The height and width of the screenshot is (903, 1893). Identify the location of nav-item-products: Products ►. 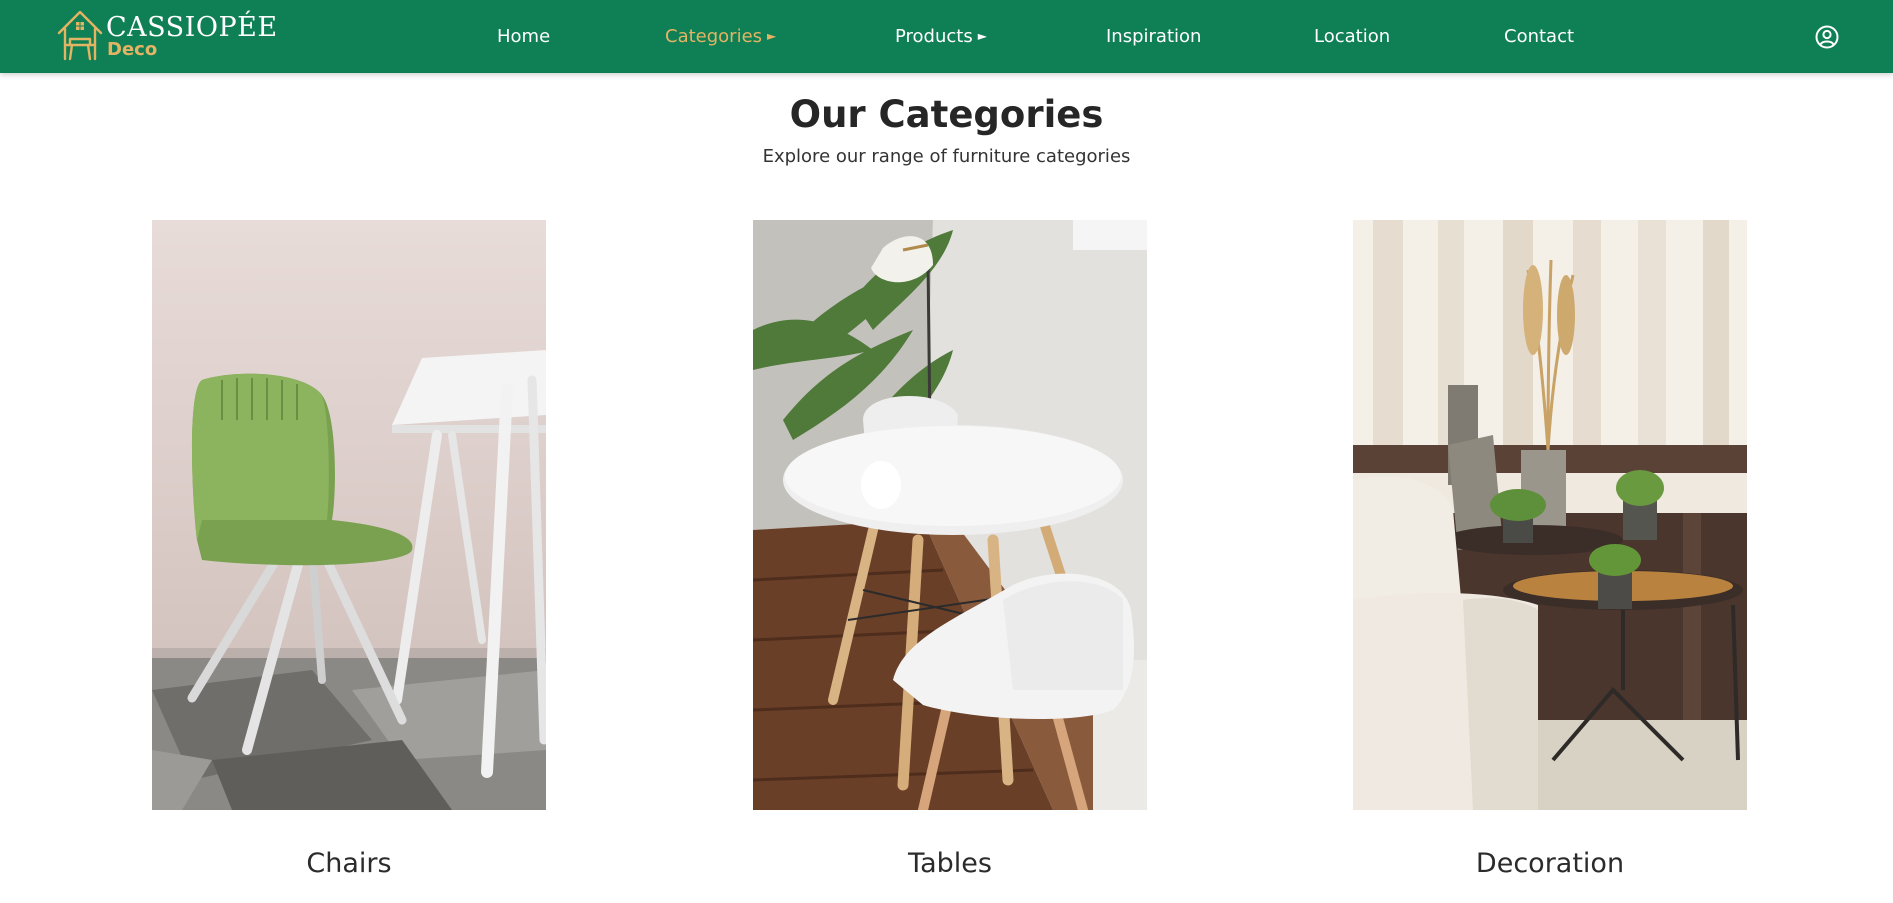
(941, 37).